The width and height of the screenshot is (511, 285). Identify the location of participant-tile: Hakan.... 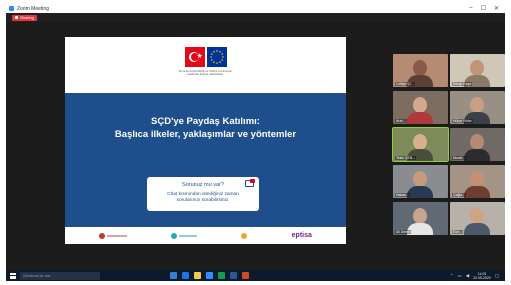
(420, 181).